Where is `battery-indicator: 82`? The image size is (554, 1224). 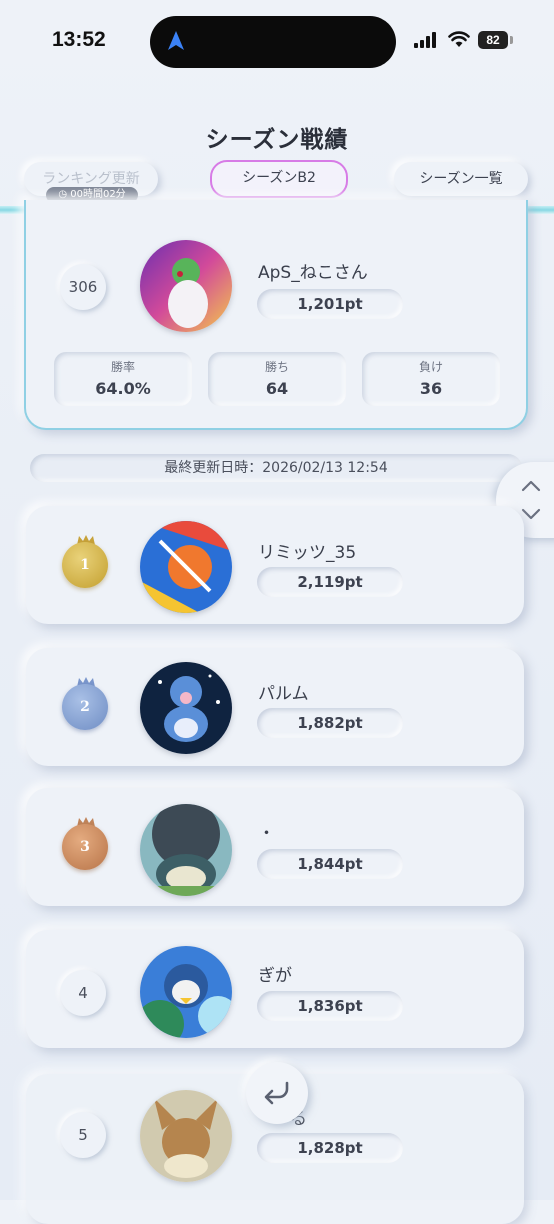 battery-indicator: 82 is located at coordinates (493, 40).